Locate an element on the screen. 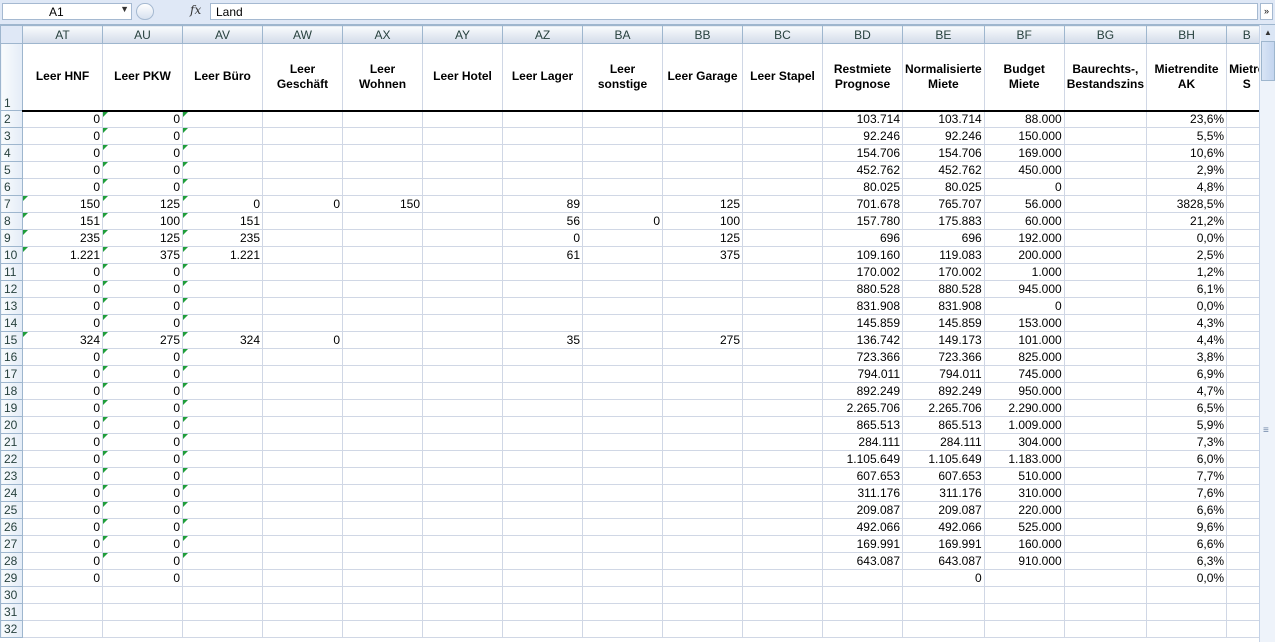 The image size is (1275, 642). cell: 56.000 is located at coordinates (1024, 204).